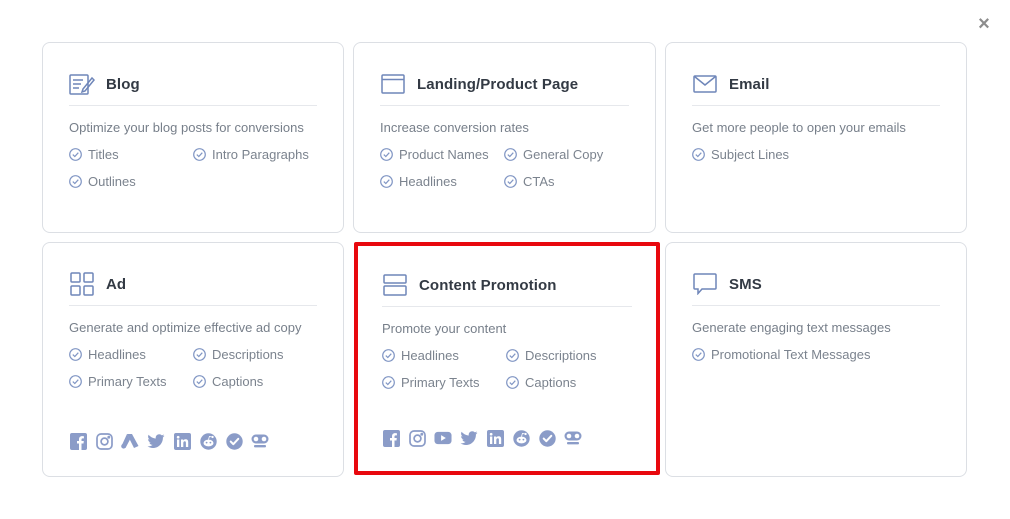 This screenshot has height=519, width=1010. What do you see at coordinates (193, 168) in the screenshot?
I see `feature-list: Titles Intro Paragraphs Outlines` at bounding box center [193, 168].